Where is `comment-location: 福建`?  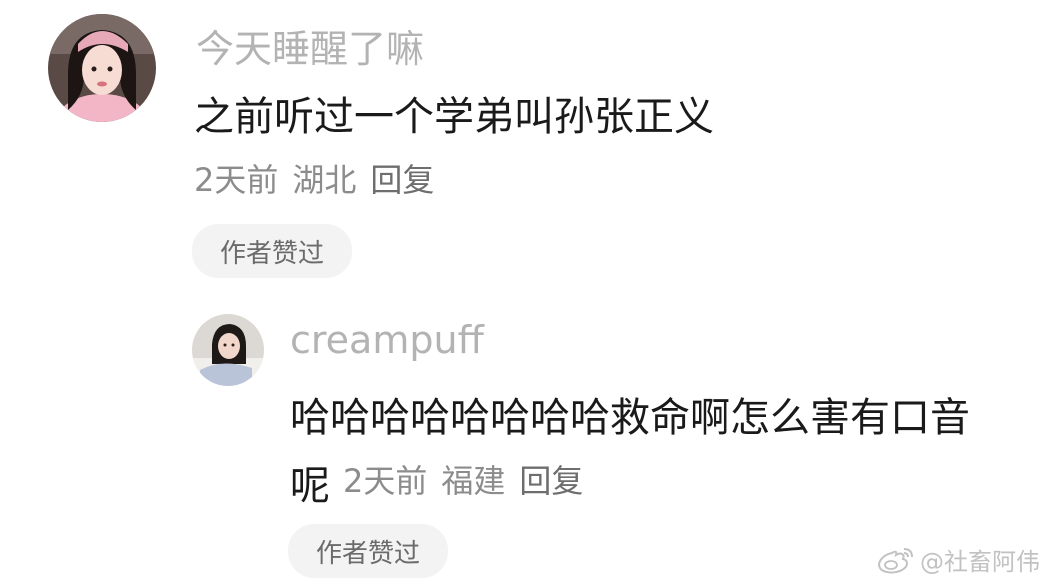 comment-location: 福建 is located at coordinates (473, 481).